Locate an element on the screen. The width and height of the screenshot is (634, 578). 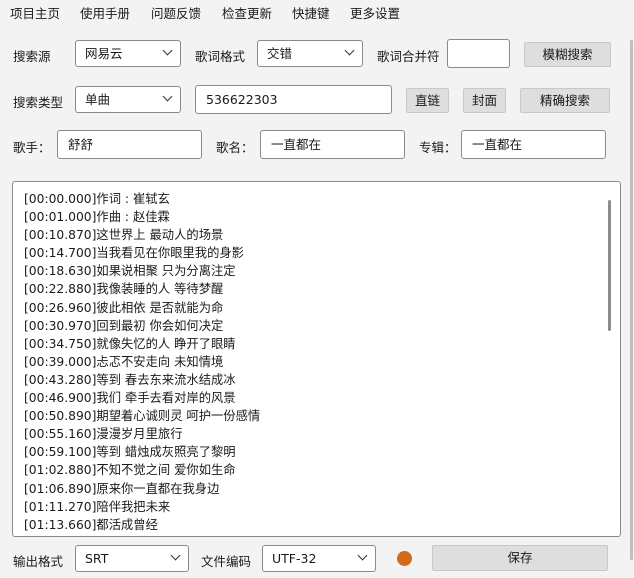
merge-label: 歌词合并符 is located at coordinates (408, 56).